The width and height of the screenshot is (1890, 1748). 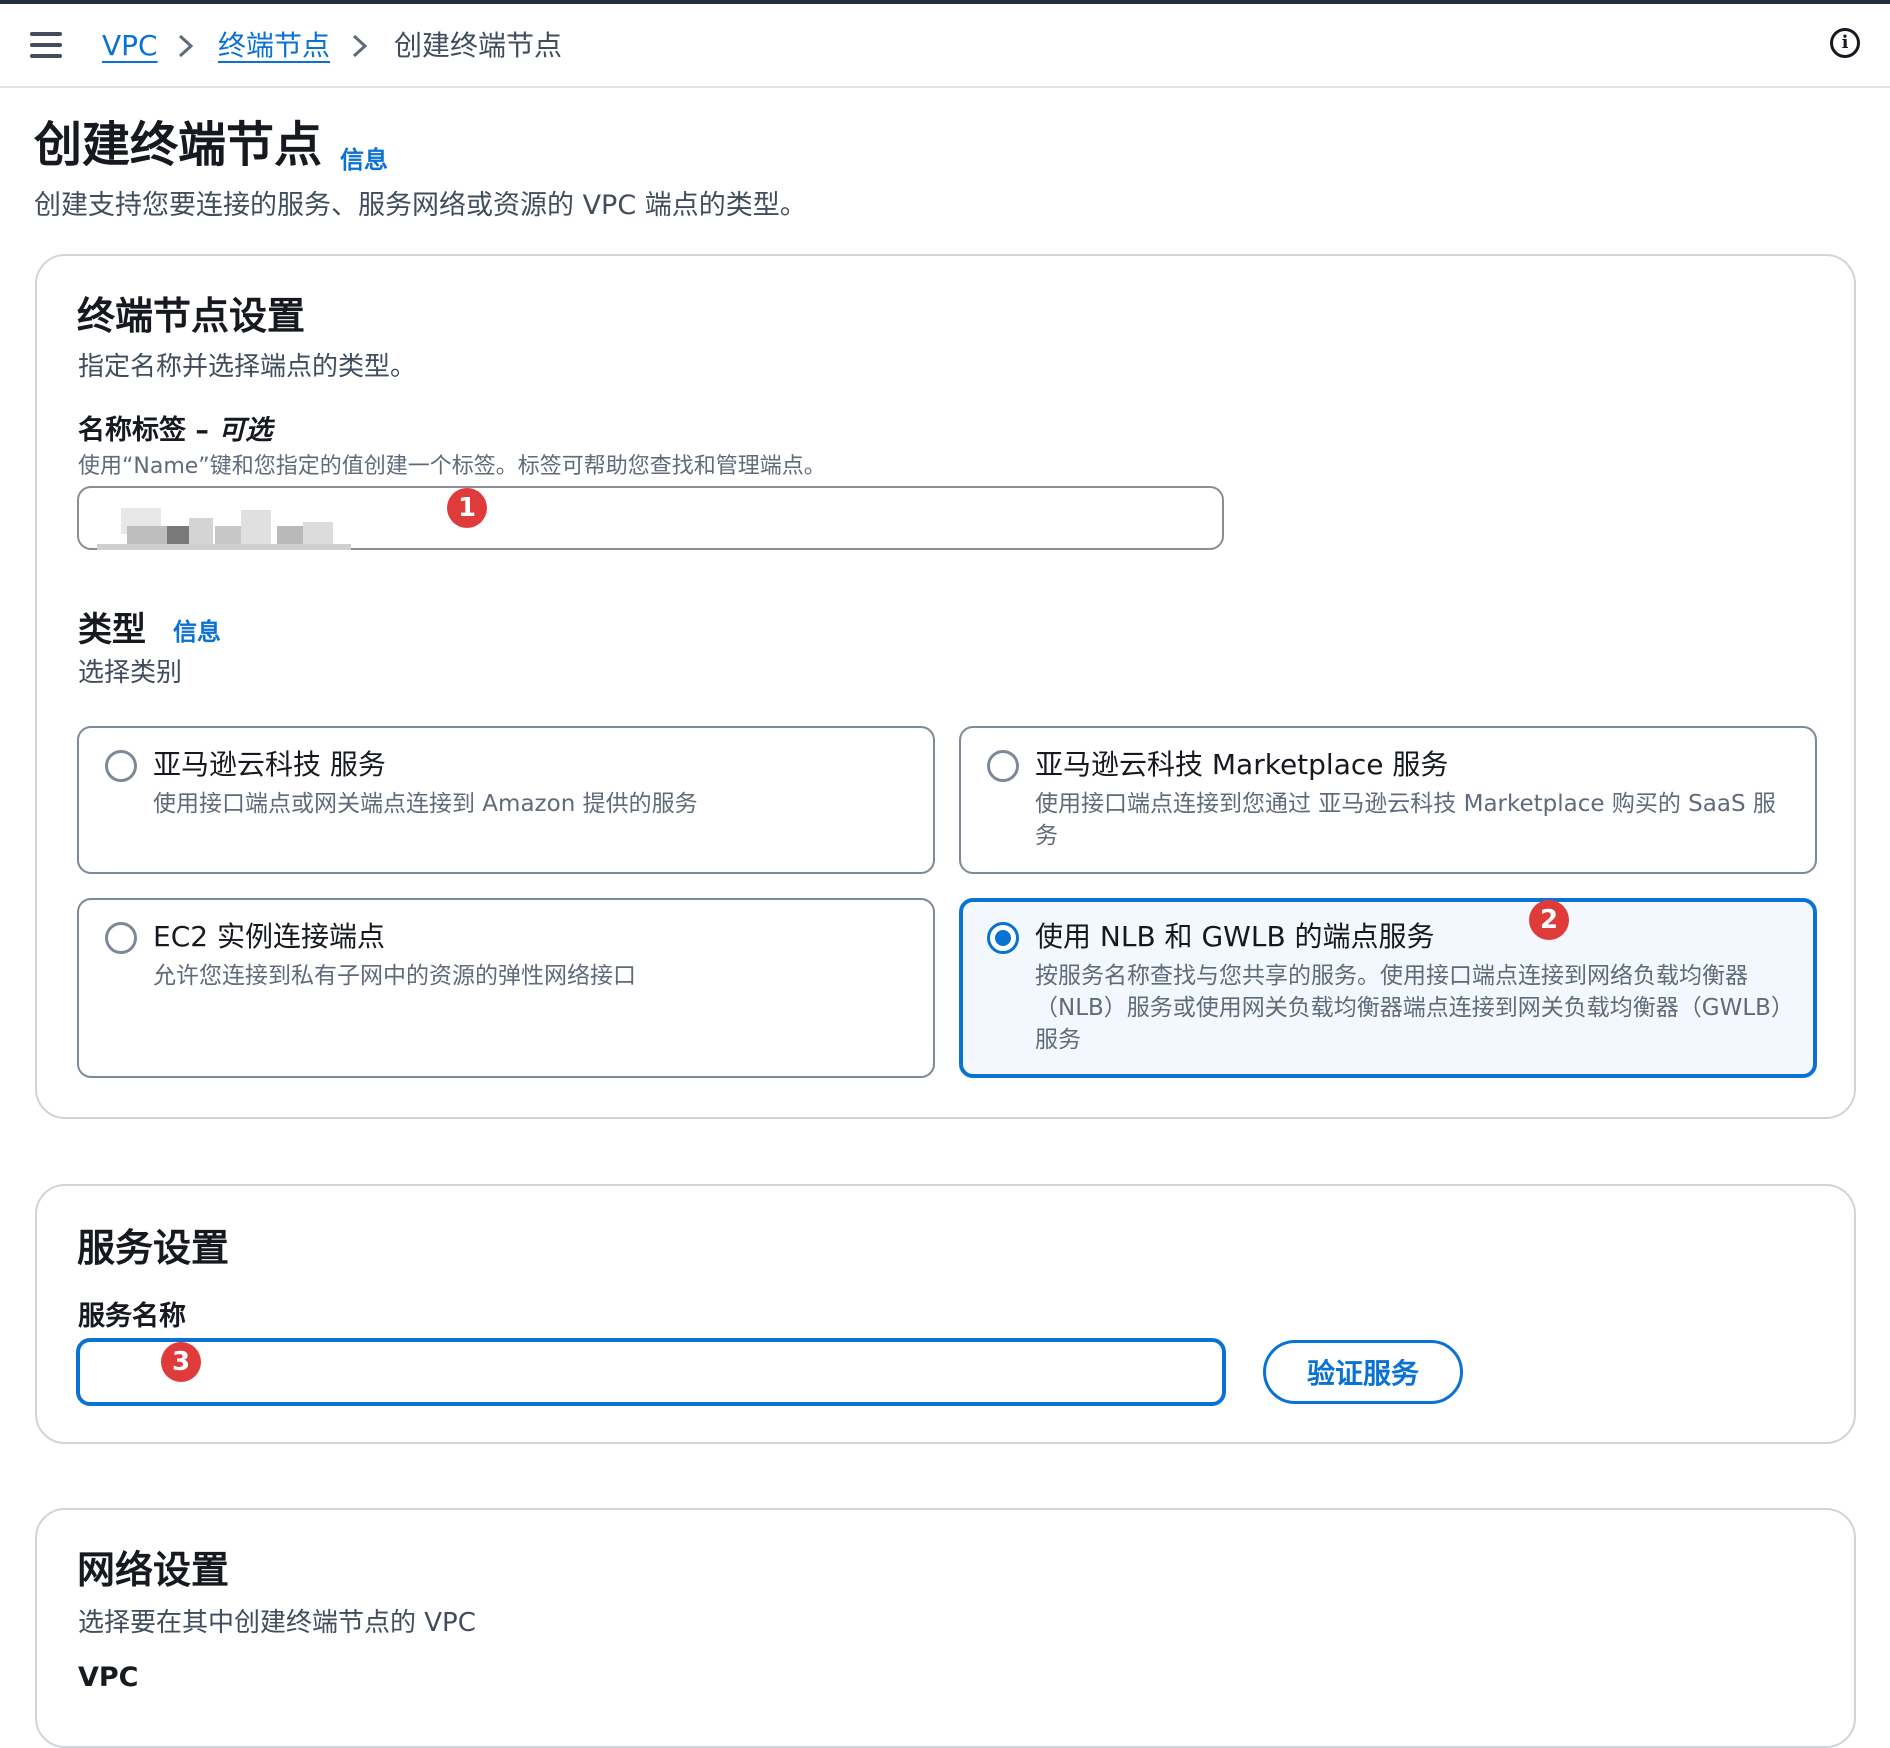 I want to click on name-tag-hint: 使用“Name”键和您指定的值创建一个标签。标签可帮助您查找和管理端点。, so click(x=452, y=466).